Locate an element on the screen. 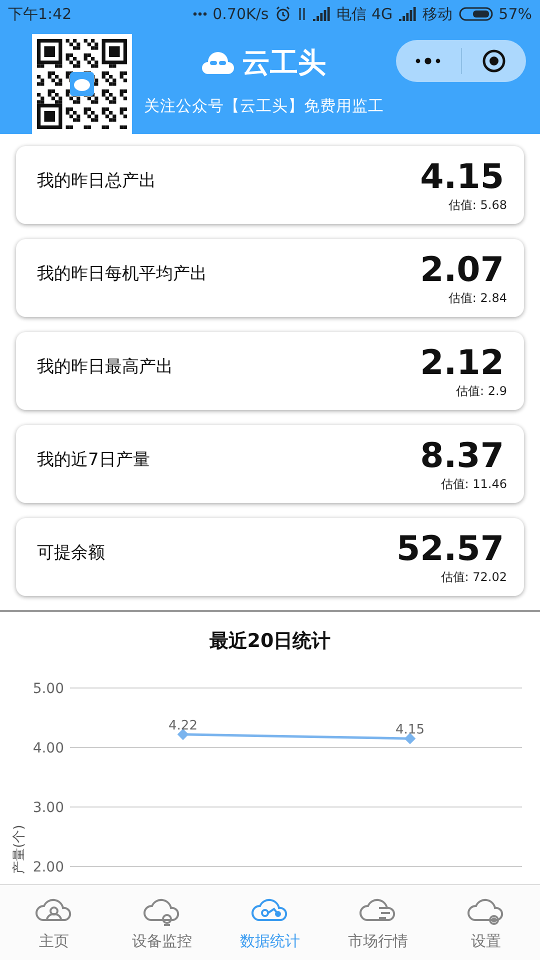 This screenshot has height=960, width=540. tab-item: 市场行情 is located at coordinates (378, 922).